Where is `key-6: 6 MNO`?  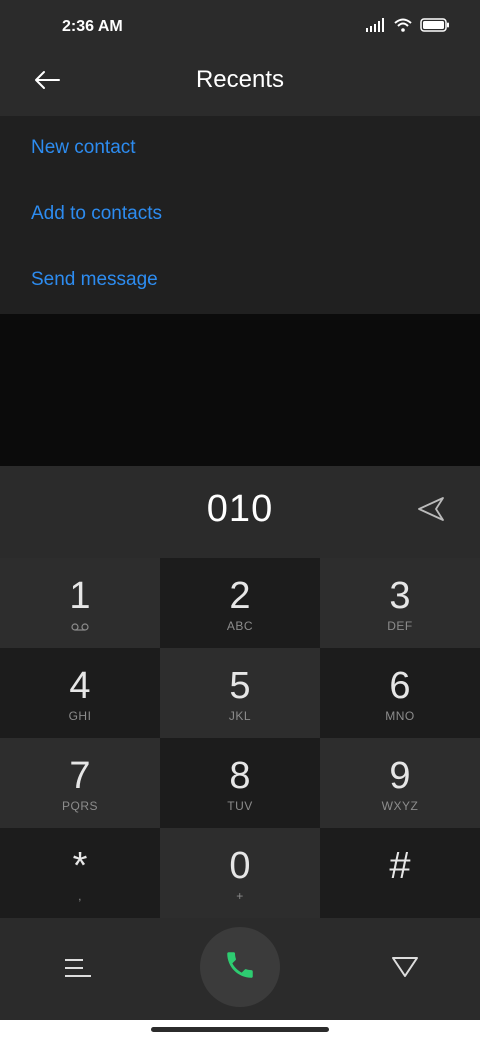 key-6: 6 MNO is located at coordinates (400, 693).